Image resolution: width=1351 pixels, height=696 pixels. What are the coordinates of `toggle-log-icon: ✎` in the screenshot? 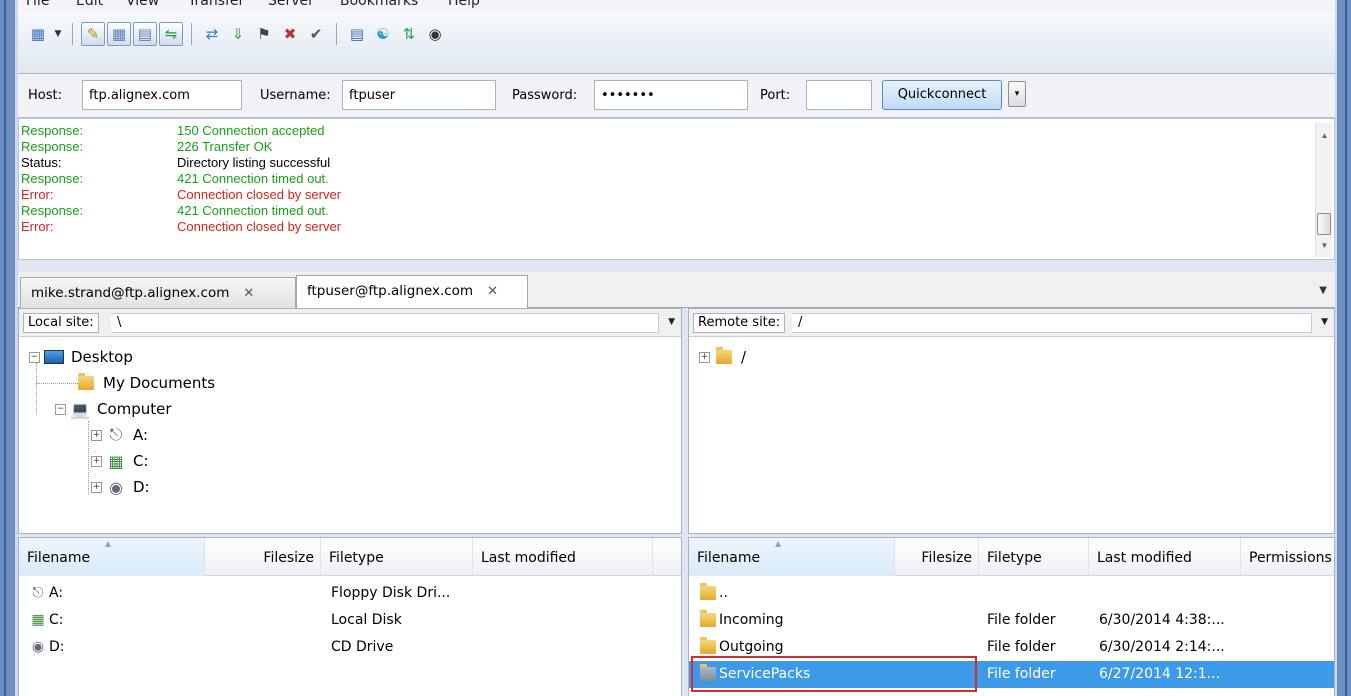 It's located at (93, 34).